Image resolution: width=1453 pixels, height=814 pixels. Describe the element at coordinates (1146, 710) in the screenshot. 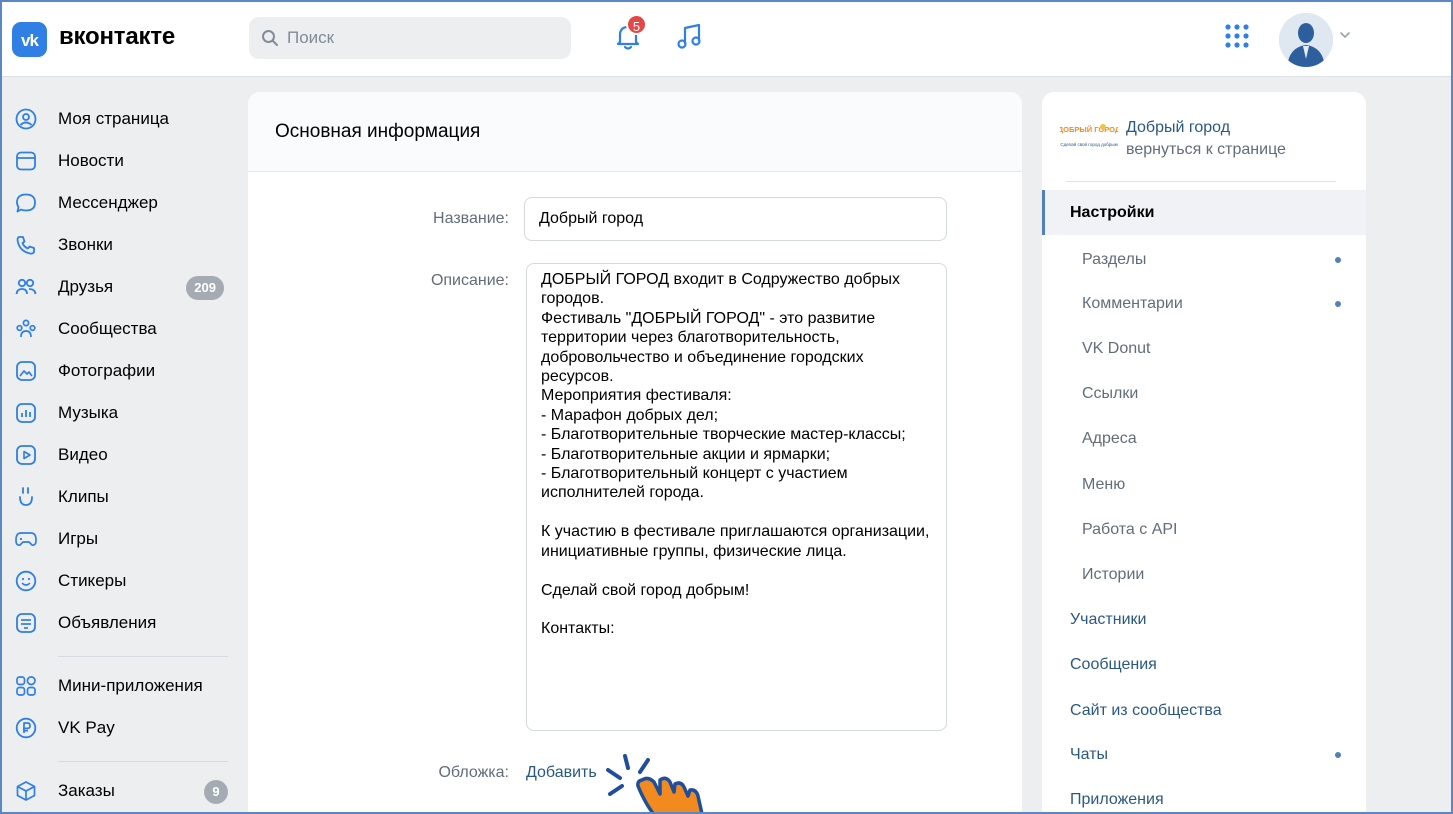

I see `settings-menu-label: Сайт из сообщества` at that location.